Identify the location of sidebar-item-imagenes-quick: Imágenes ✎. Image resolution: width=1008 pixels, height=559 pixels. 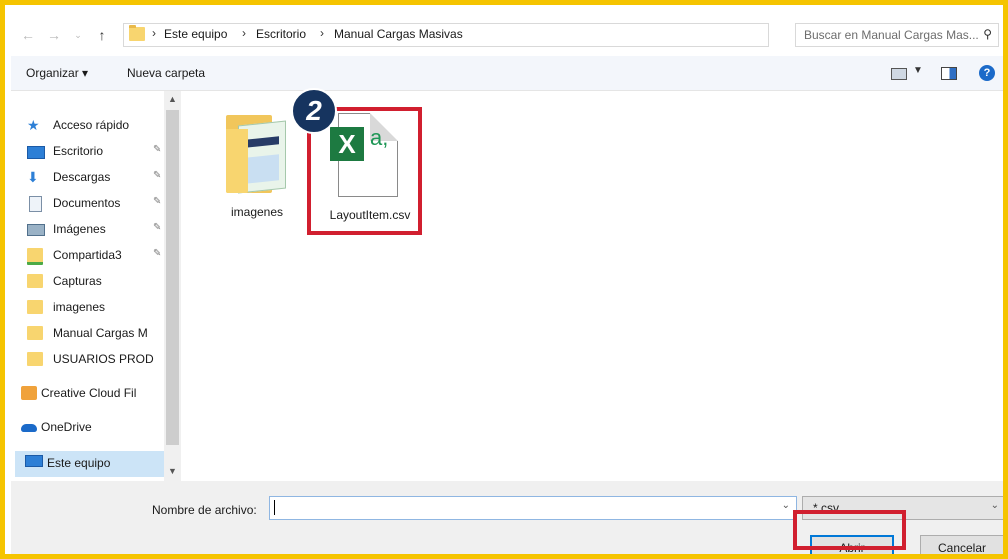
(96, 230).